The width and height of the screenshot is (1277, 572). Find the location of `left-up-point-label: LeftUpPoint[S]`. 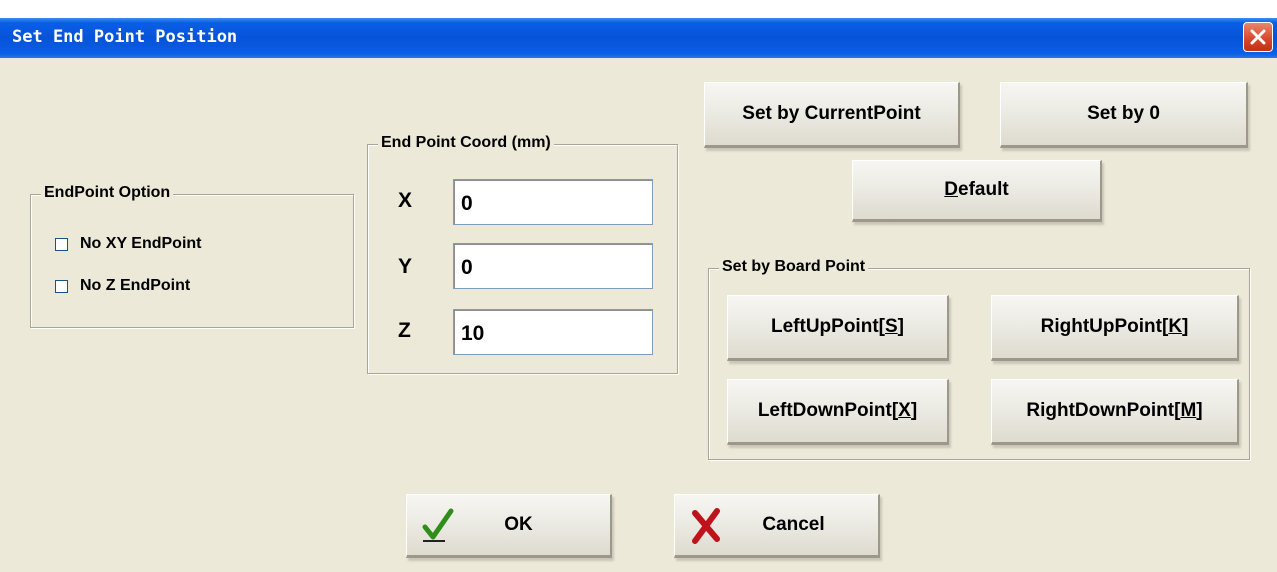

left-up-point-label: LeftUpPoint[S] is located at coordinates (837, 327).